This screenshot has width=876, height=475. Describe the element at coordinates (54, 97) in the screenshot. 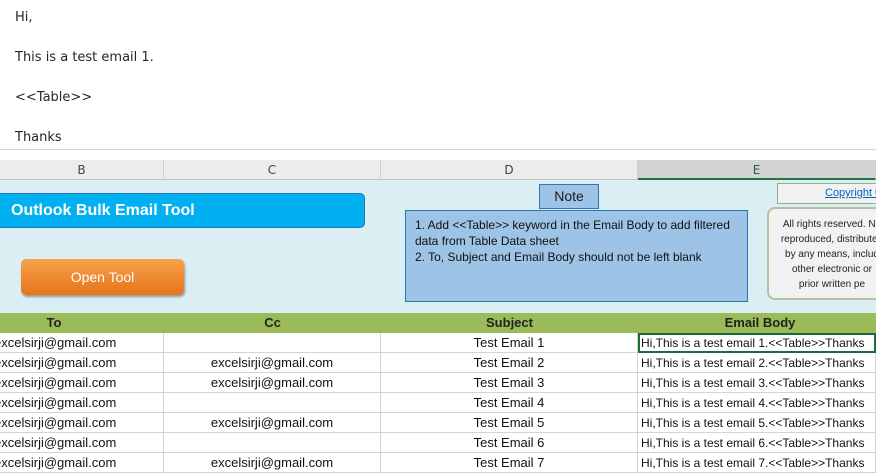

I see `preview-line: <<Table>>` at that location.